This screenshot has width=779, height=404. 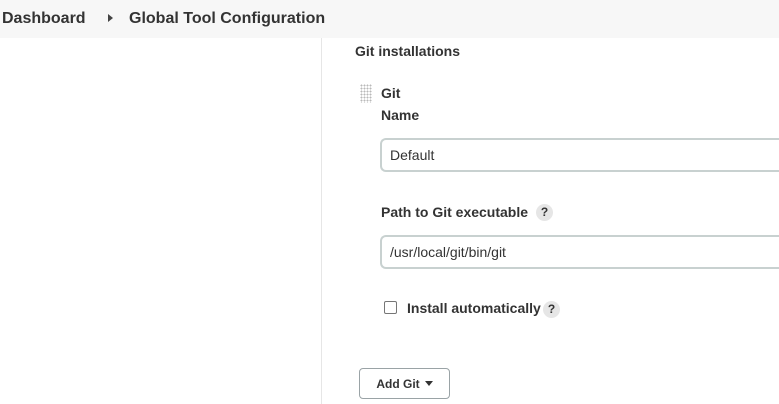 What do you see at coordinates (389, 19) in the screenshot?
I see `breadcrumb: Dashboard Global Tool Configuration` at bounding box center [389, 19].